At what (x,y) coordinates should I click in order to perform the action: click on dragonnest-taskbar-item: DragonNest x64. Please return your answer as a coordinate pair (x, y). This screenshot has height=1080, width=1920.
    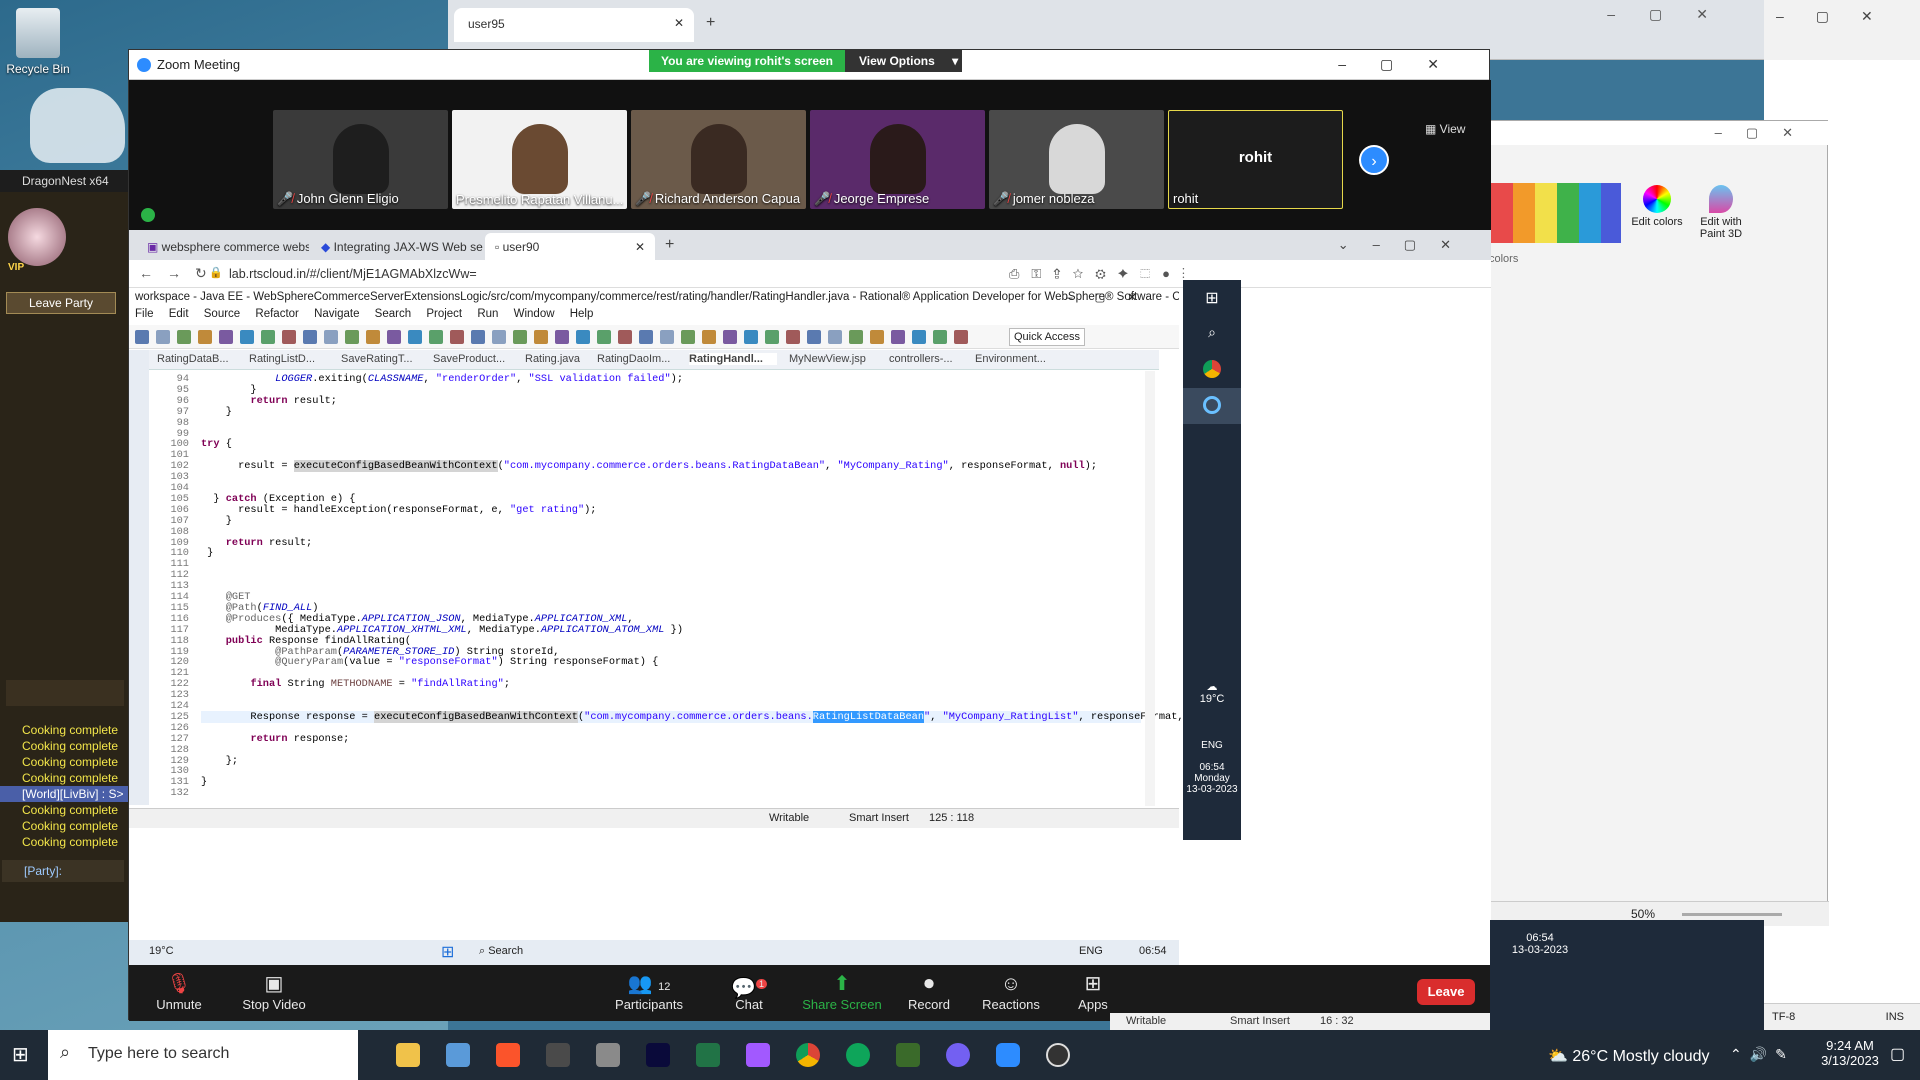
    Looking at the image, I should click on (64, 181).